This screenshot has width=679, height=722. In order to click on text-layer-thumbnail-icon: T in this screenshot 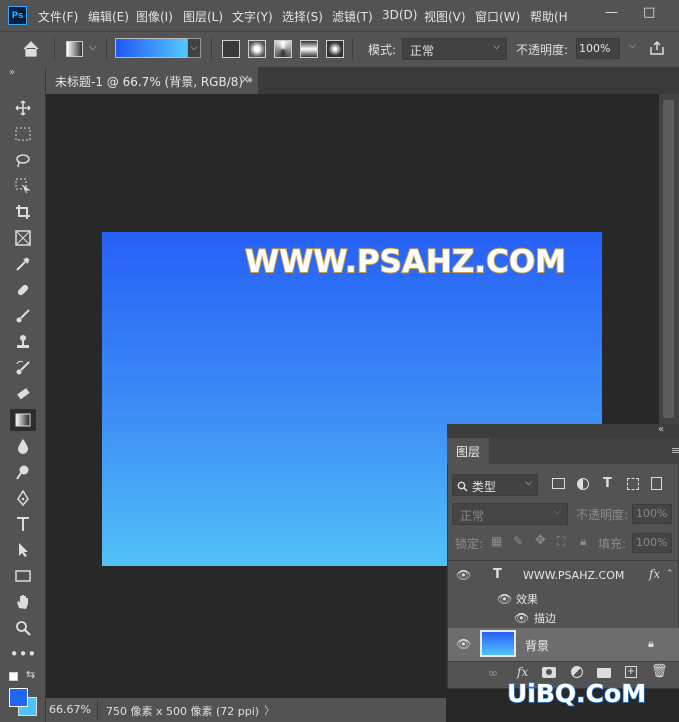, I will do `click(497, 574)`.